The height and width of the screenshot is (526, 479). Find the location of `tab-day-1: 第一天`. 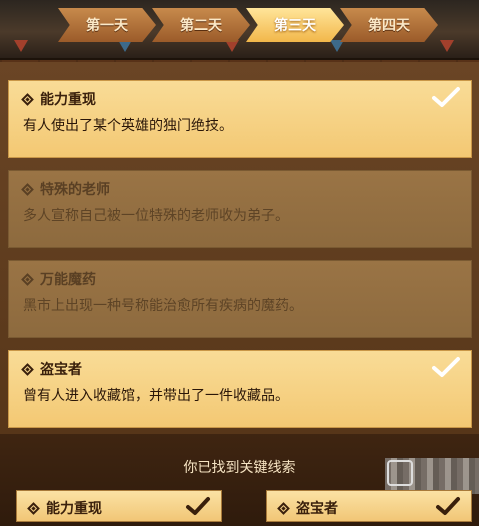

tab-day-1: 第一天 is located at coordinates (107, 25).